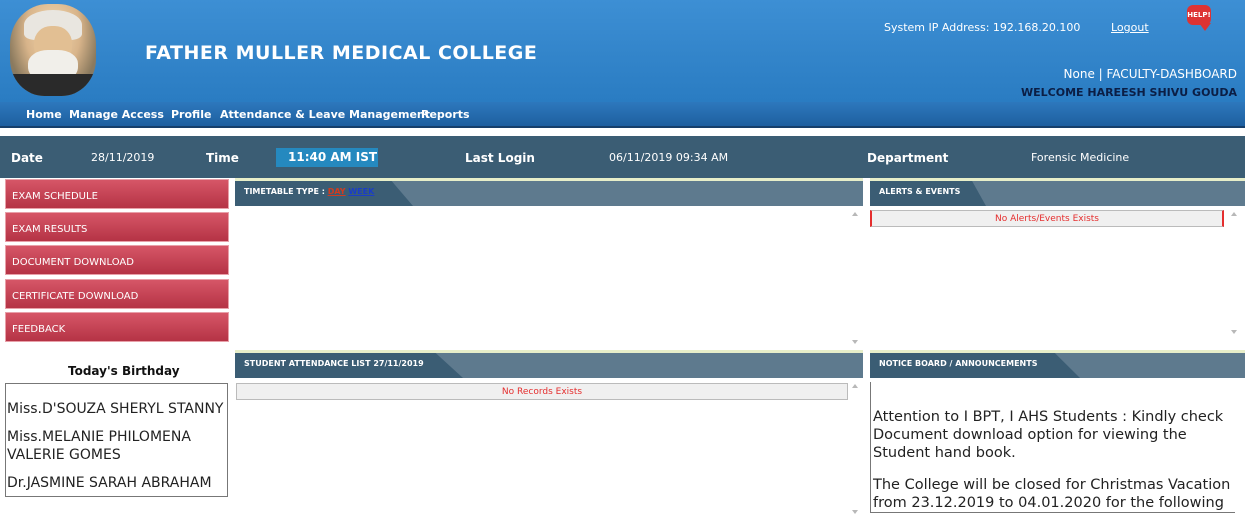 This screenshot has width=1245, height=526. I want to click on exam-schedule-button: EXAM SCHEDULE, so click(117, 194).